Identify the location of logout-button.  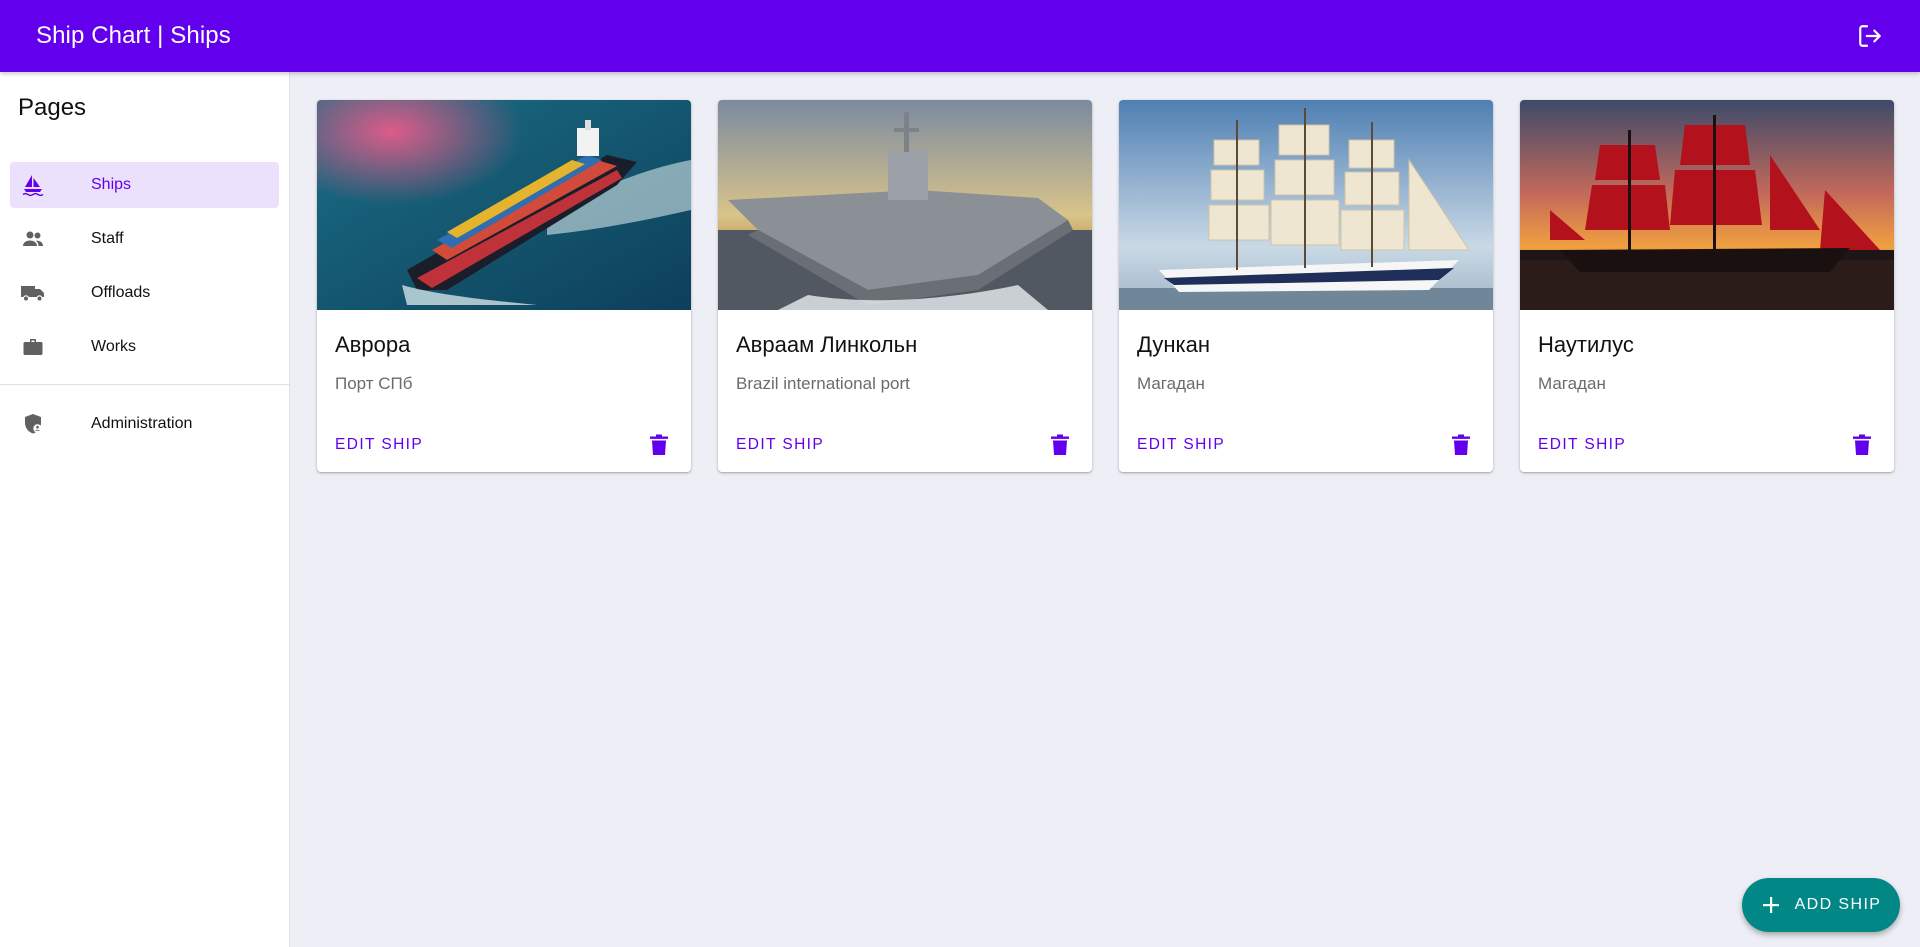
(1870, 36).